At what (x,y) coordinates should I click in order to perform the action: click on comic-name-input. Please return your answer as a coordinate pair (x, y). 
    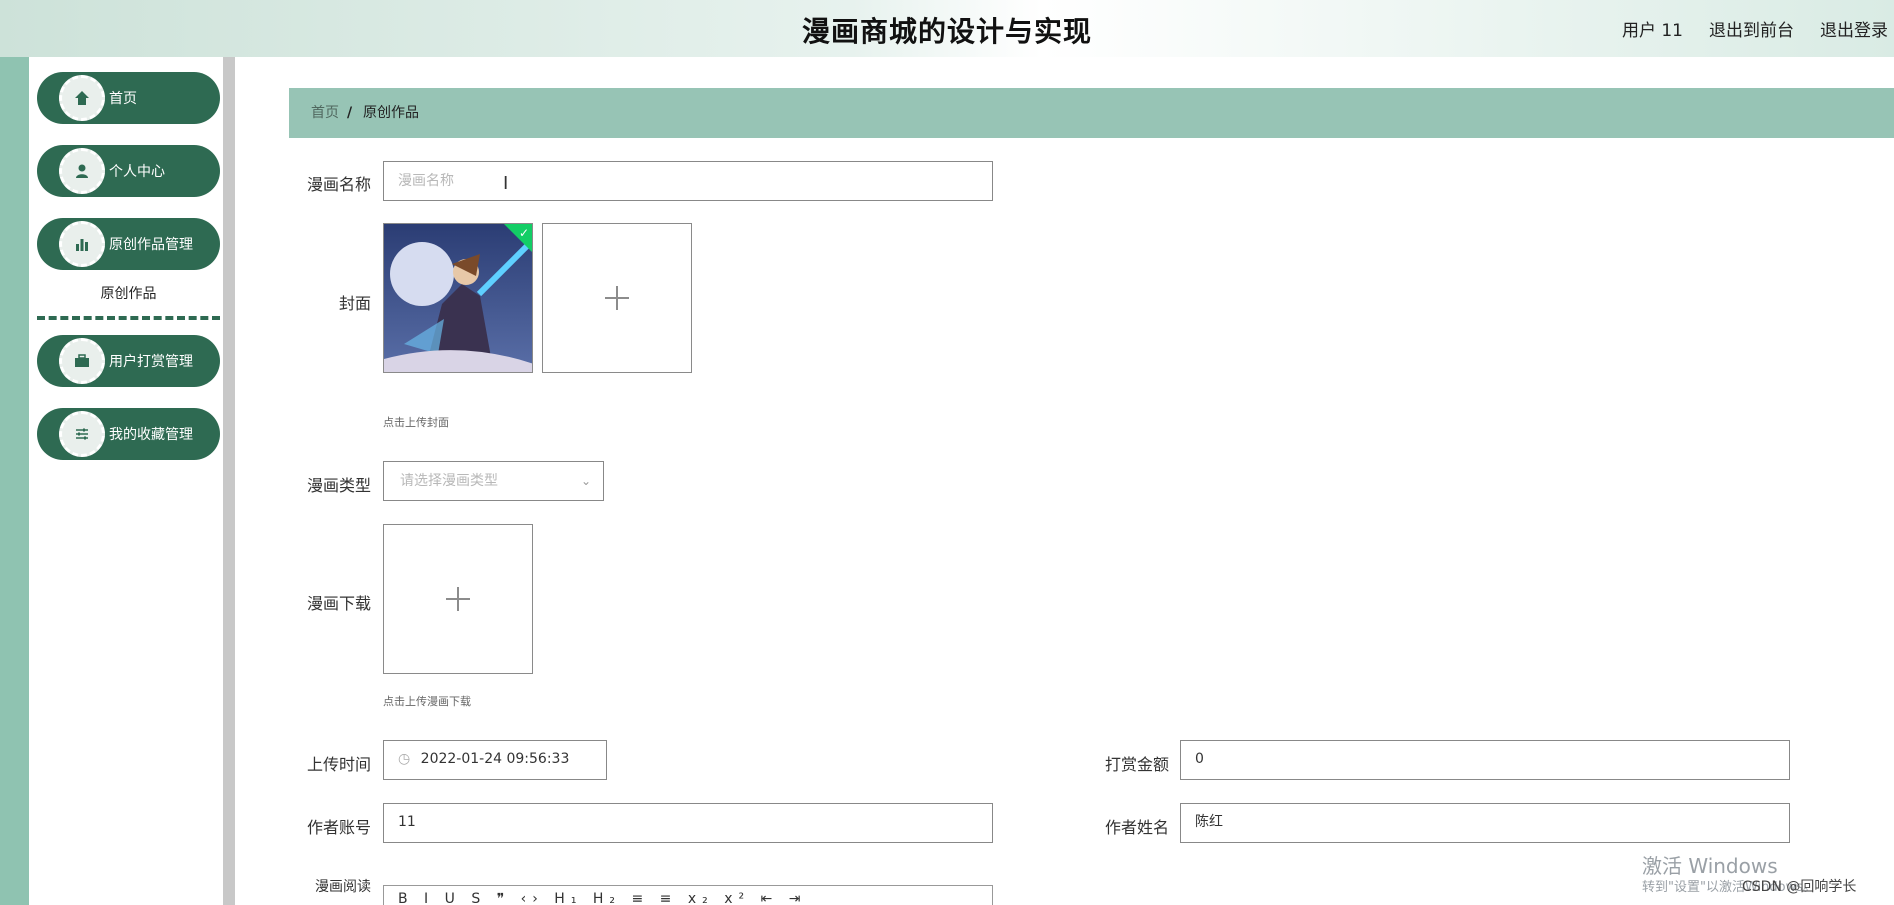
    Looking at the image, I should click on (688, 181).